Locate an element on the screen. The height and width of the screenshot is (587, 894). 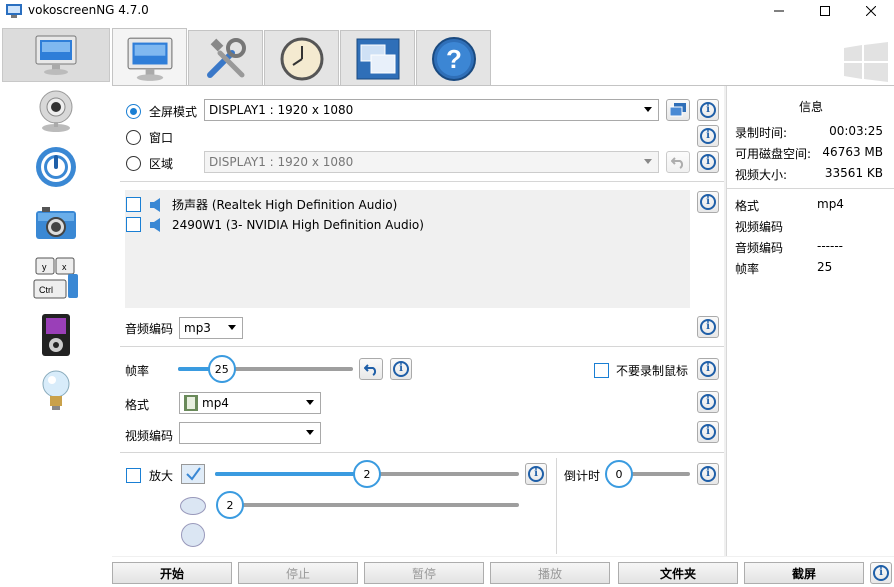
magnifier-second-slider-handle: 2 is located at coordinates (230, 505).